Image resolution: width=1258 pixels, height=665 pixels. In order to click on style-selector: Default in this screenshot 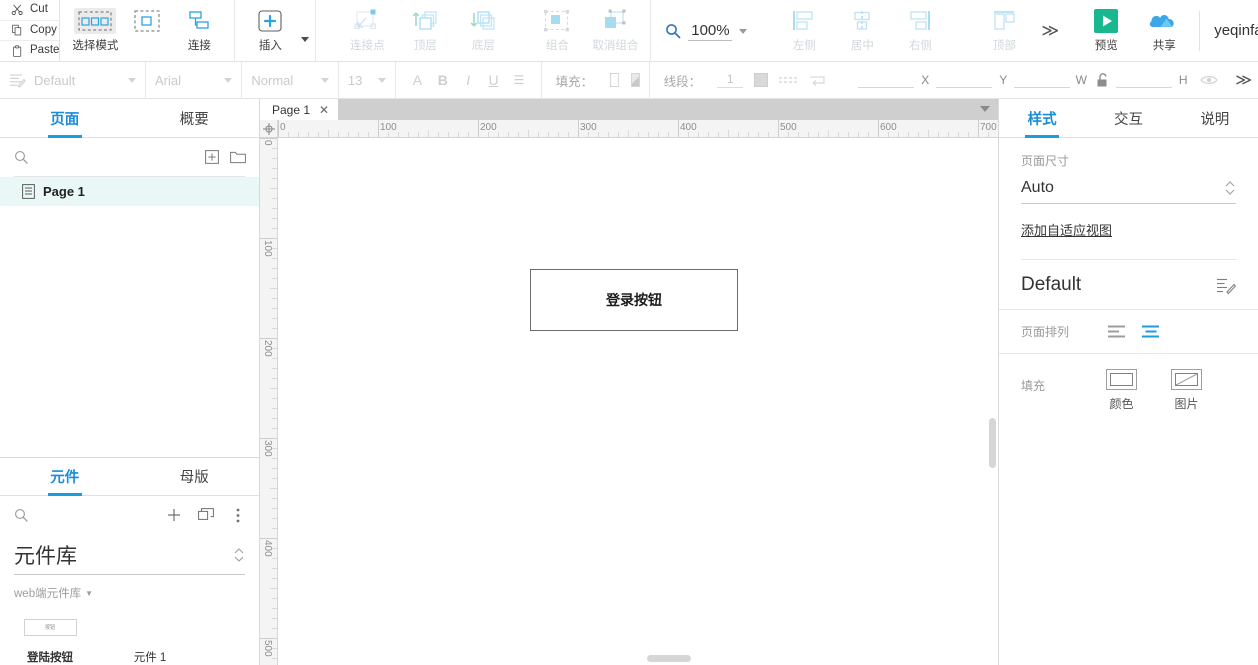, I will do `click(85, 80)`.